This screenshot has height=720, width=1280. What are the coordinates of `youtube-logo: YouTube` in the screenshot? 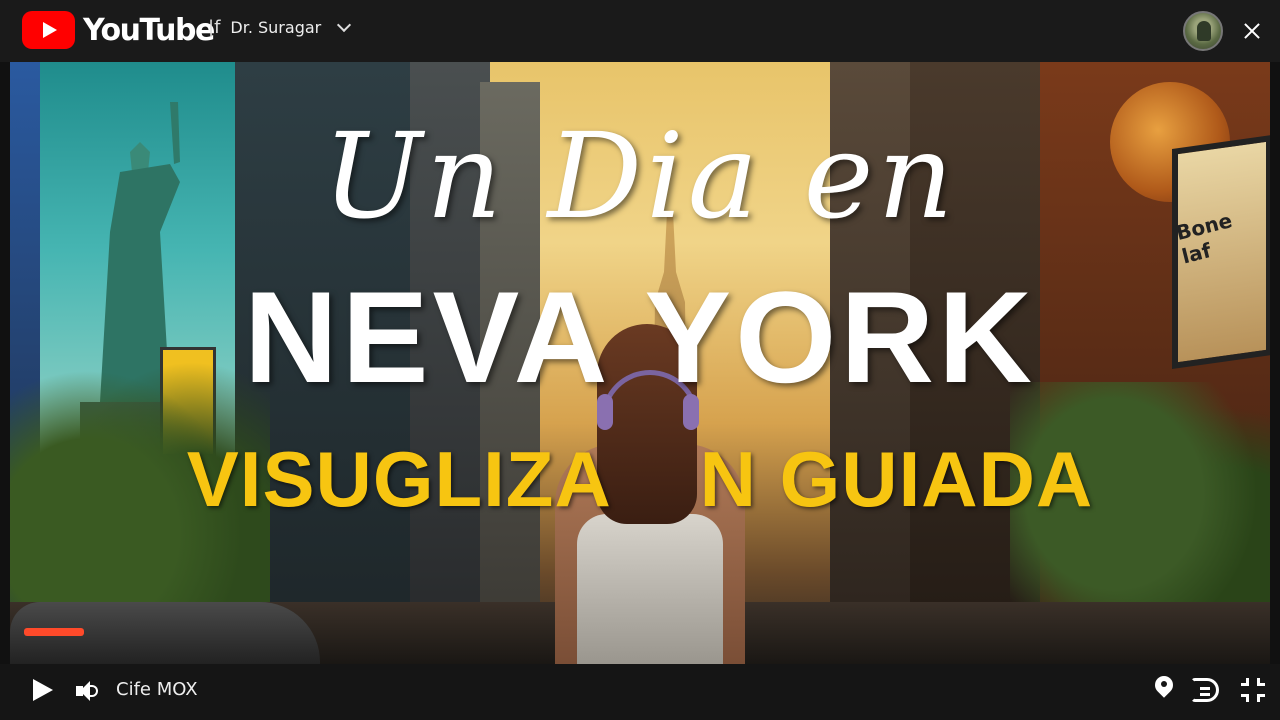 It's located at (118, 30).